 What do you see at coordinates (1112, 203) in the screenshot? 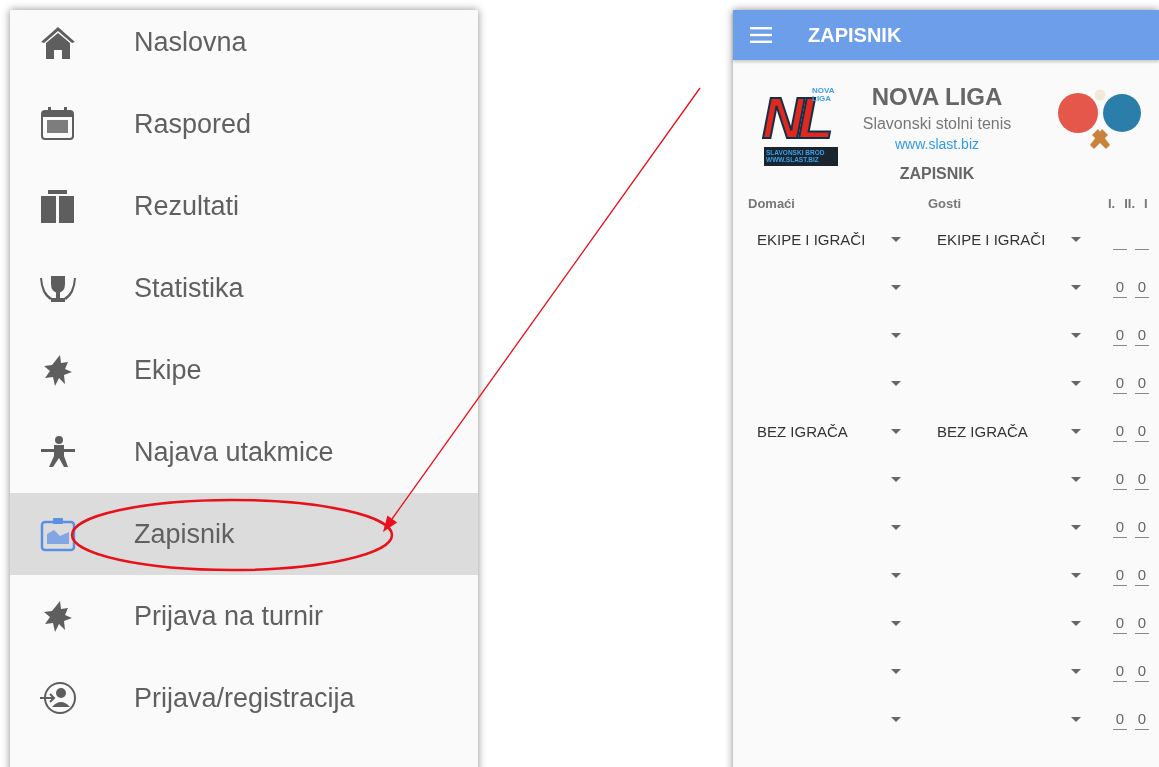
I see `set-header: I.` at bounding box center [1112, 203].